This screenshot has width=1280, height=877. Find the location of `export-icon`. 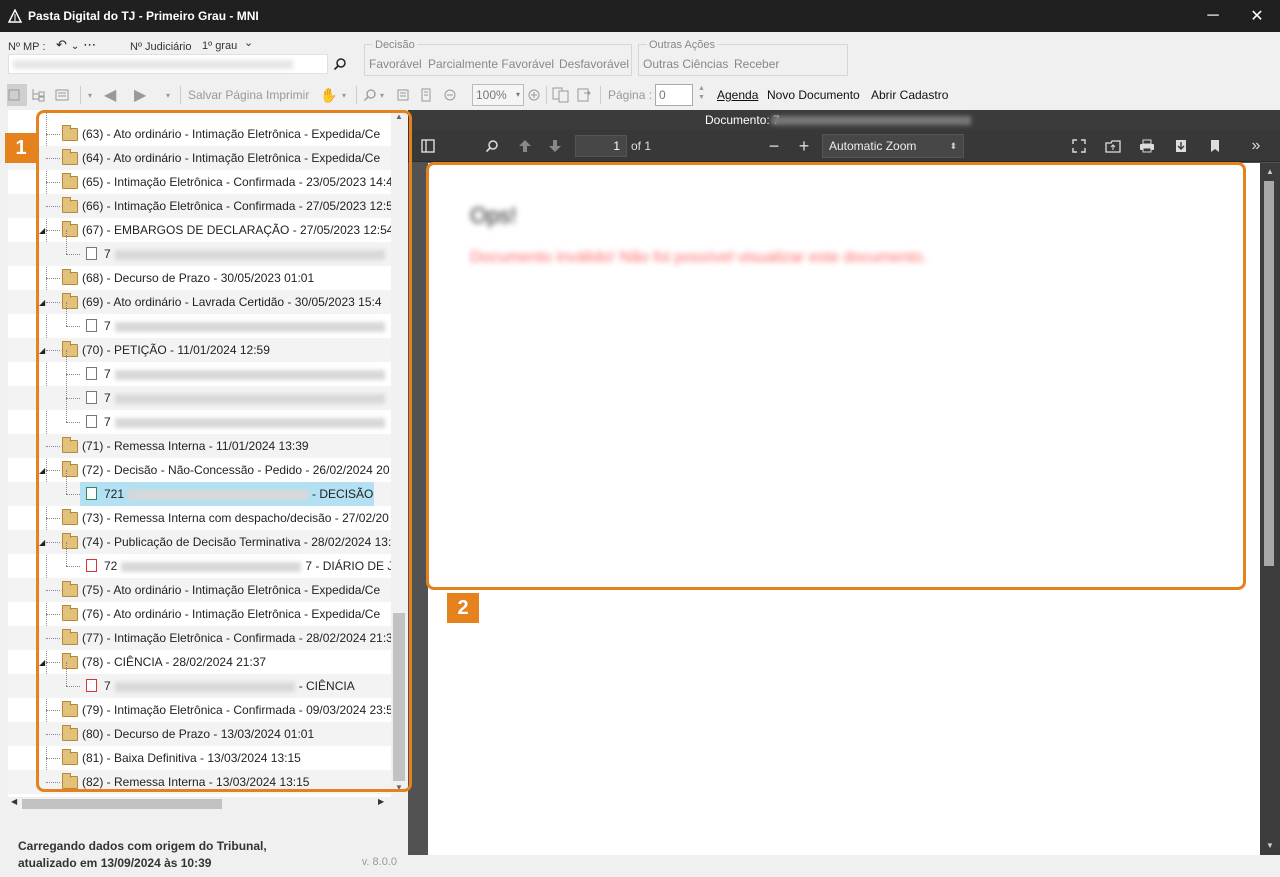

export-icon is located at coordinates (584, 95).